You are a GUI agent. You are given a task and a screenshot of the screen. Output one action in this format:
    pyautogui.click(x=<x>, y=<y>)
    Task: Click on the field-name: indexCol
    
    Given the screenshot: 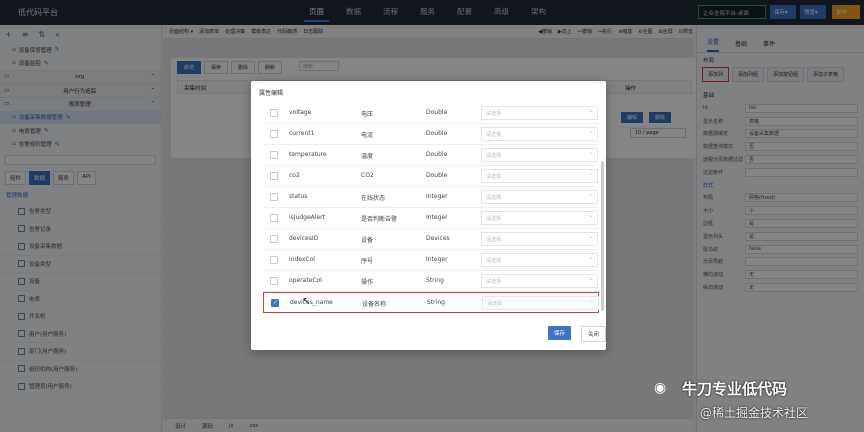 What is the action you would take?
    pyautogui.click(x=302, y=259)
    